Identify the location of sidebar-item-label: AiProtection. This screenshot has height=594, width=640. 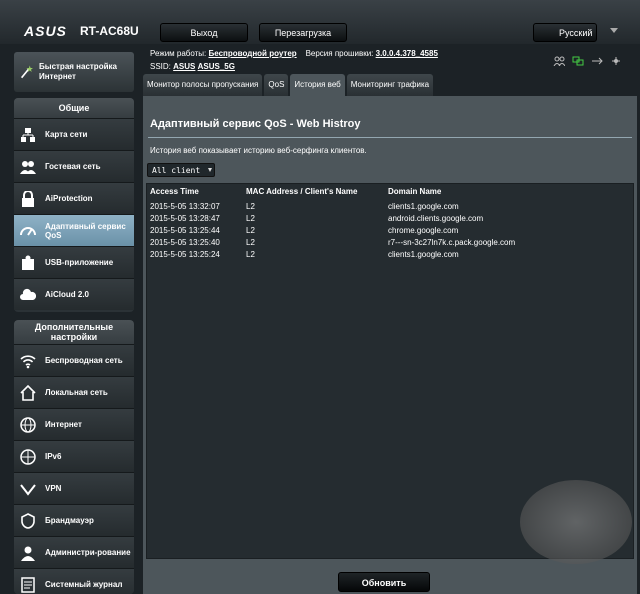
(69, 198).